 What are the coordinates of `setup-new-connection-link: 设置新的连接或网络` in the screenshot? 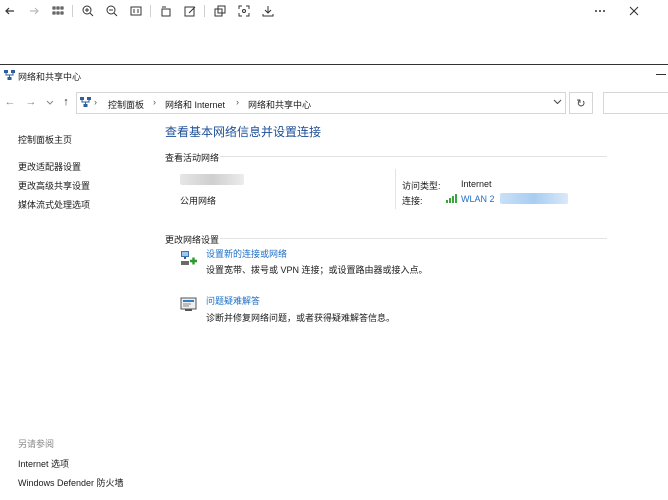 It's located at (246, 253).